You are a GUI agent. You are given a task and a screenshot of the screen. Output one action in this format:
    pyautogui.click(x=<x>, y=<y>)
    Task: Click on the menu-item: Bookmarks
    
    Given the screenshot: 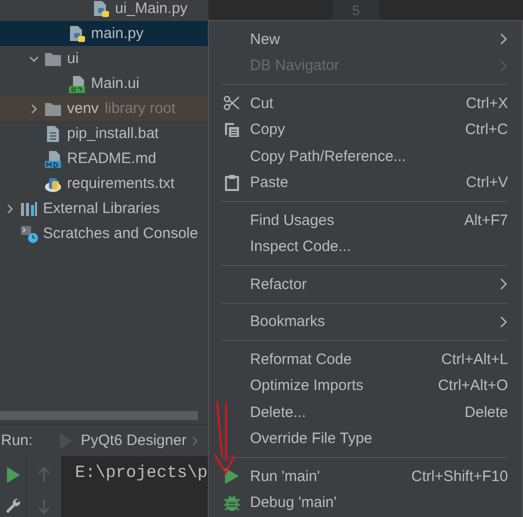 What is the action you would take?
    pyautogui.click(x=365, y=321)
    